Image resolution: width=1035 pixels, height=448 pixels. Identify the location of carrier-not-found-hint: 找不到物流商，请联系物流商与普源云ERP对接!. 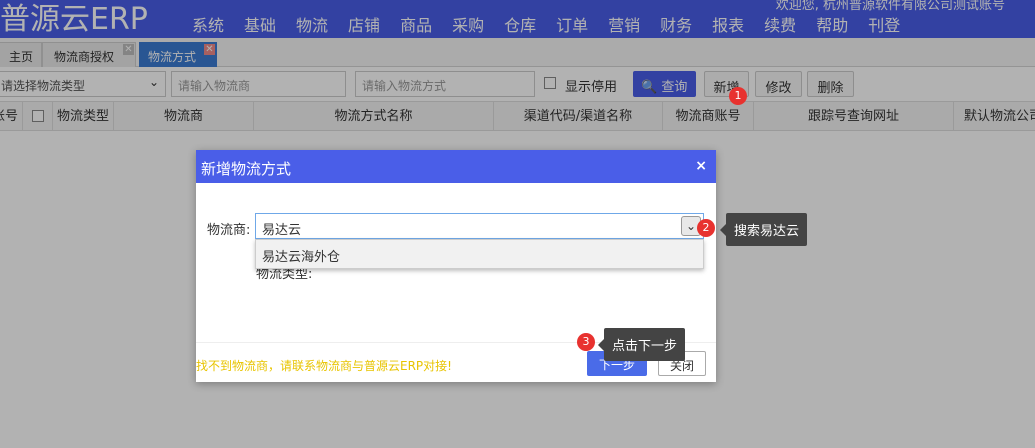
(324, 366).